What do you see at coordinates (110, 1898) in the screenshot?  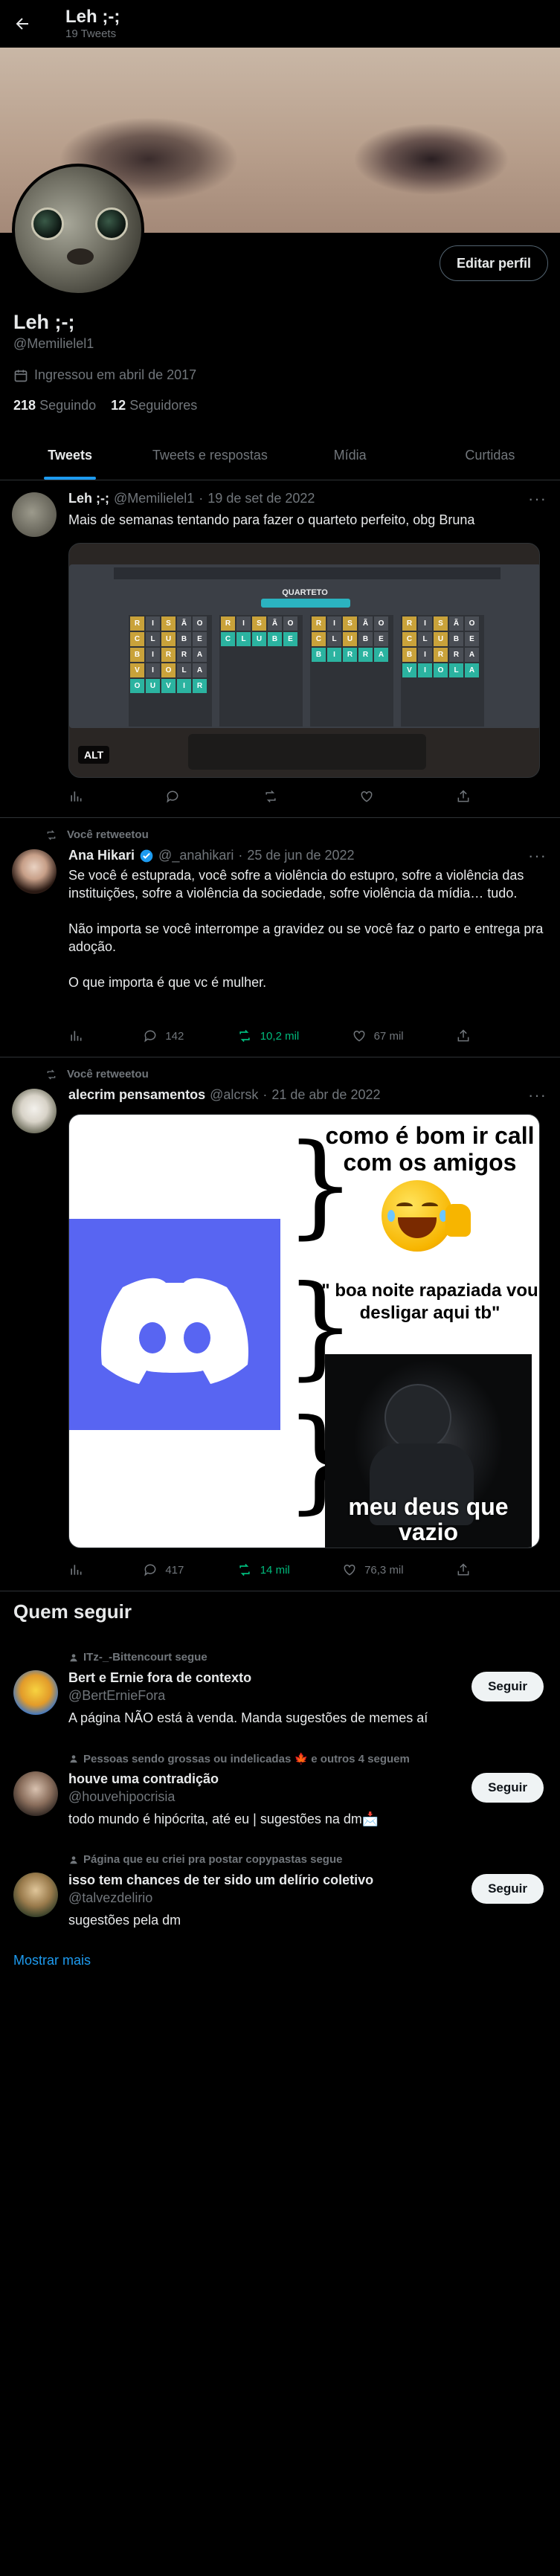 I see `suggestion-handle: @talvezdelirio` at bounding box center [110, 1898].